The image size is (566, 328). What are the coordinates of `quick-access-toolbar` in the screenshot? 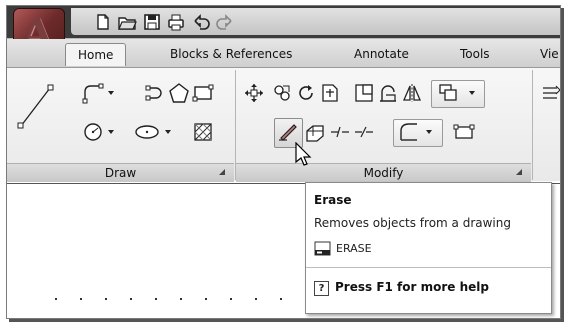 It's located at (315, 21).